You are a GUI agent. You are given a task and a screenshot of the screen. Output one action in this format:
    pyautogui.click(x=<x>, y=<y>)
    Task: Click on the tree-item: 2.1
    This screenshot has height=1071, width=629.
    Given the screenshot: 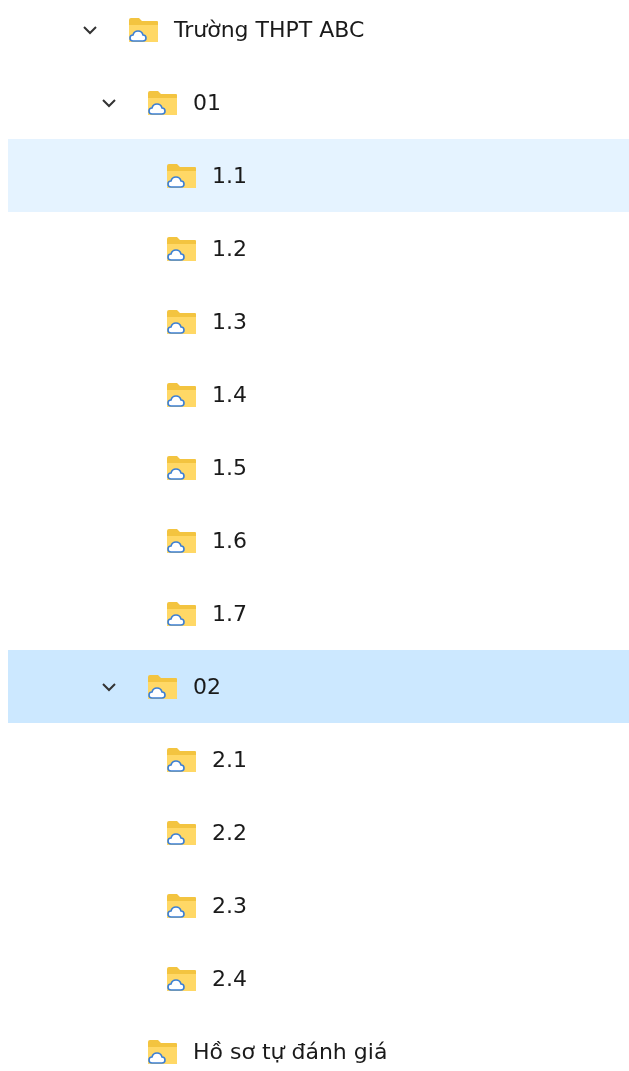 What is the action you would take?
    pyautogui.click(x=318, y=759)
    